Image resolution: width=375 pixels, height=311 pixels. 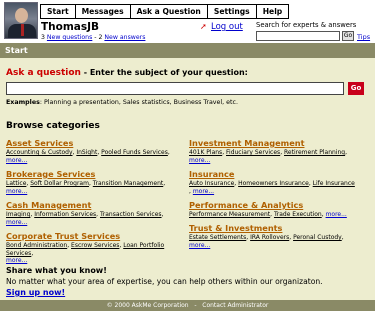 I want to click on category-link: Transaction Services, so click(x=131, y=214).